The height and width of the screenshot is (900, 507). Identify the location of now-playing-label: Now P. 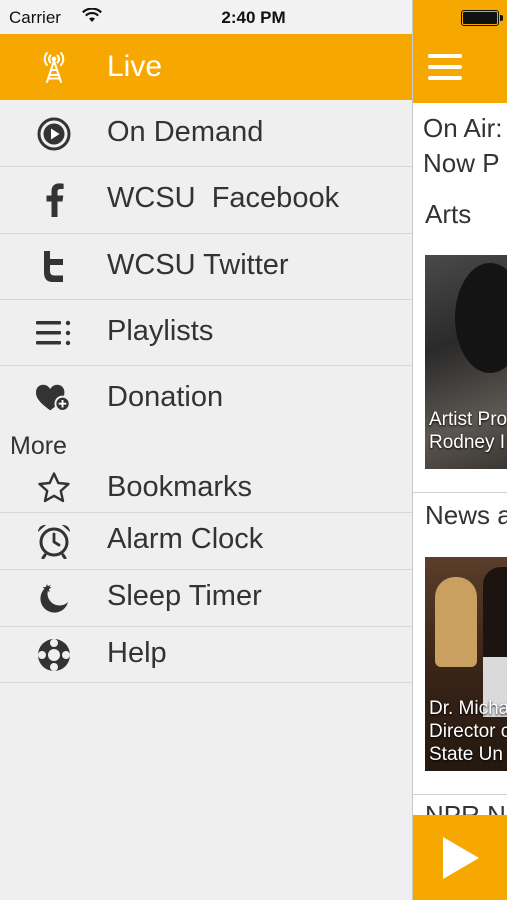
(461, 163).